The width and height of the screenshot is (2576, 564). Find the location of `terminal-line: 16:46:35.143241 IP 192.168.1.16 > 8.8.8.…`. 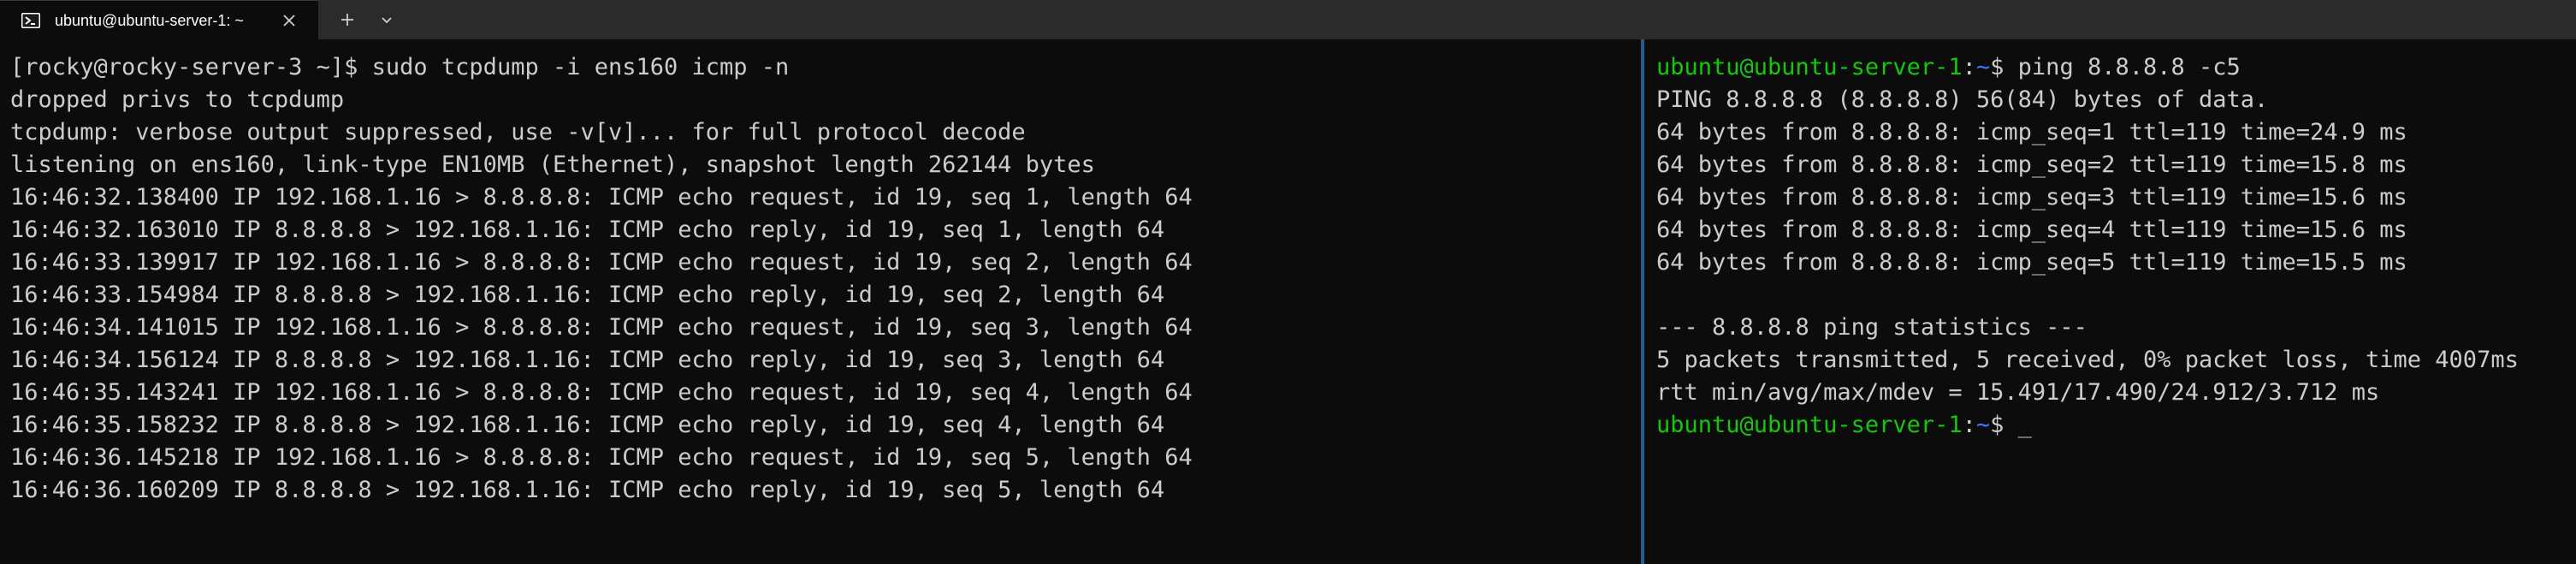

terminal-line: 16:46:35.143241 IP 192.168.1.16 > 8.8.8.… is located at coordinates (601, 393).